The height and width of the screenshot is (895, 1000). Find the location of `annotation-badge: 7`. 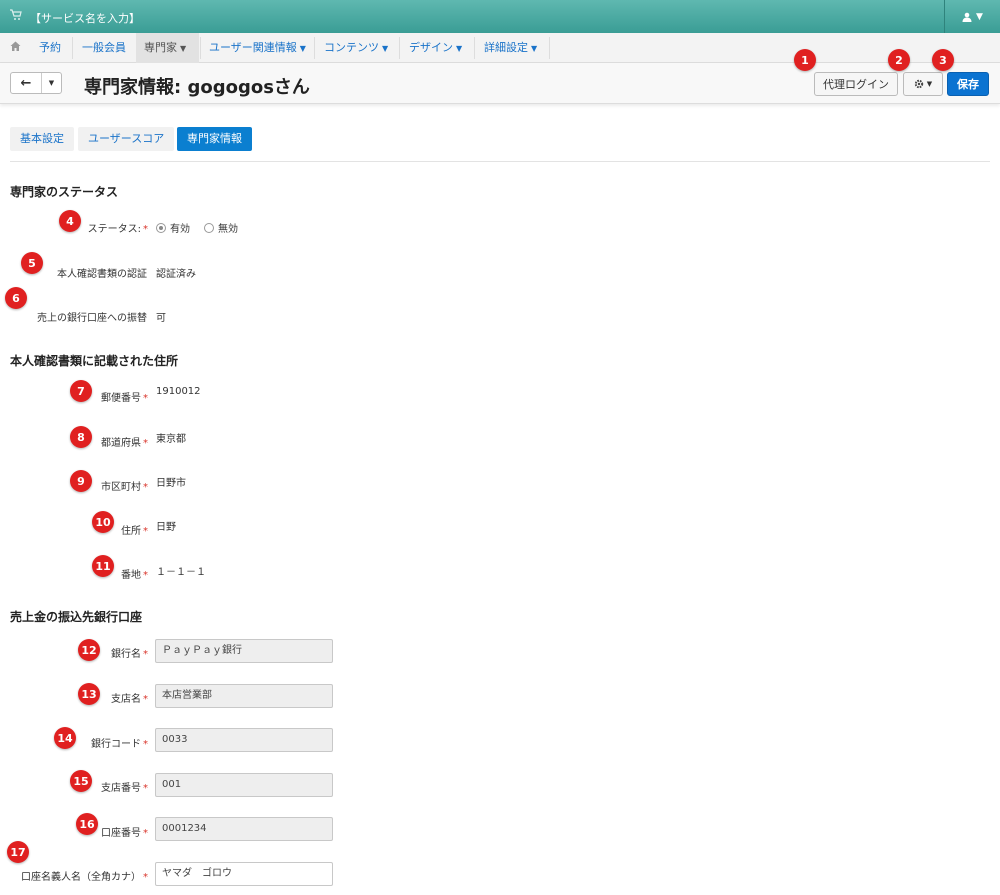

annotation-badge: 7 is located at coordinates (81, 391).